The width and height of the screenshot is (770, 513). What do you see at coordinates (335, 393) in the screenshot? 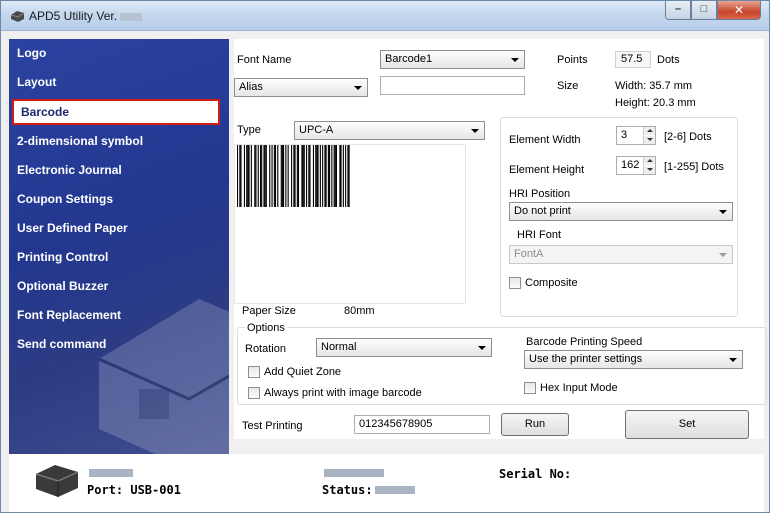
I see `image-barcode-checkbox: Always print with image barcode` at bounding box center [335, 393].